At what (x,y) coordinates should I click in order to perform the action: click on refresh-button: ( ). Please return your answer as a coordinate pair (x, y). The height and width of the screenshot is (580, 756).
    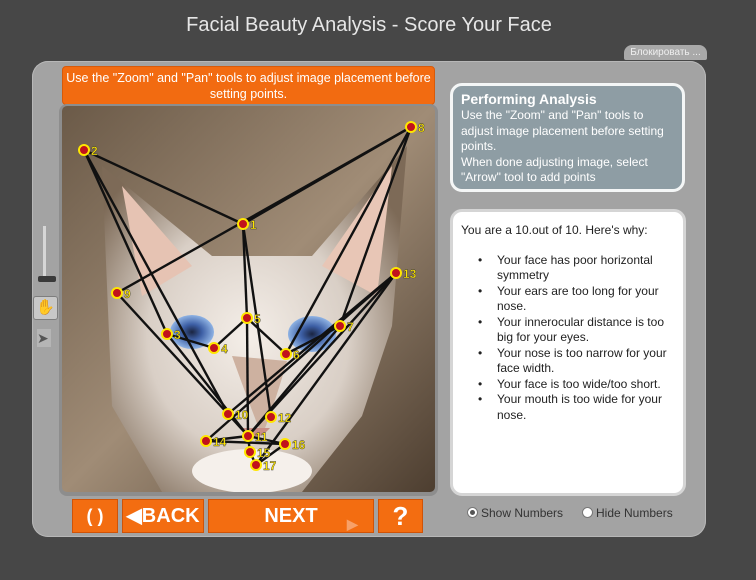
    Looking at the image, I should click on (95, 516).